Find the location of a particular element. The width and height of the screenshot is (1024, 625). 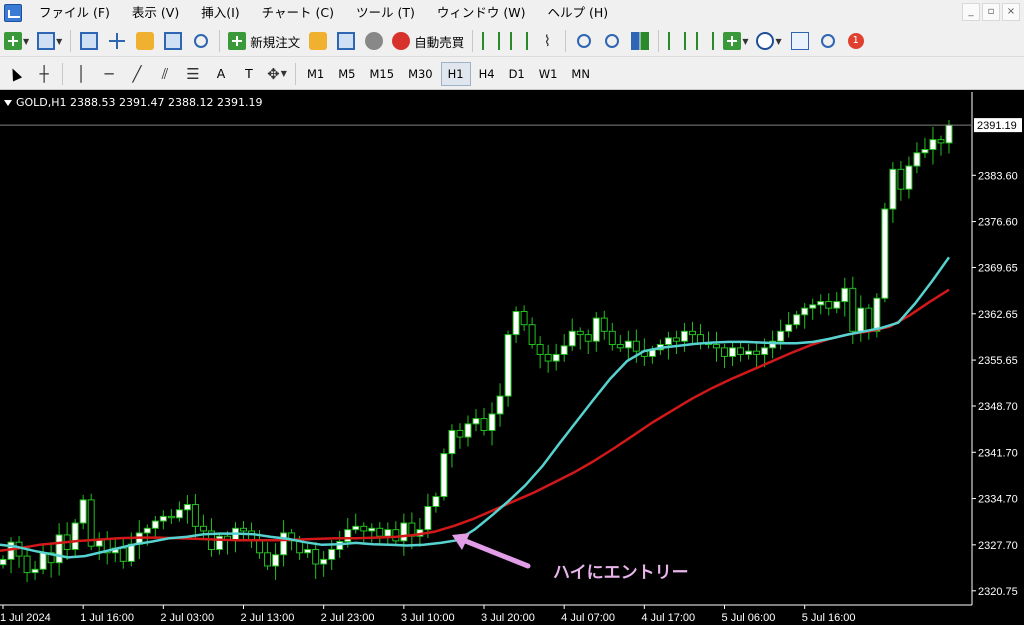

timeframe-m15: M15 is located at coordinates (382, 74).